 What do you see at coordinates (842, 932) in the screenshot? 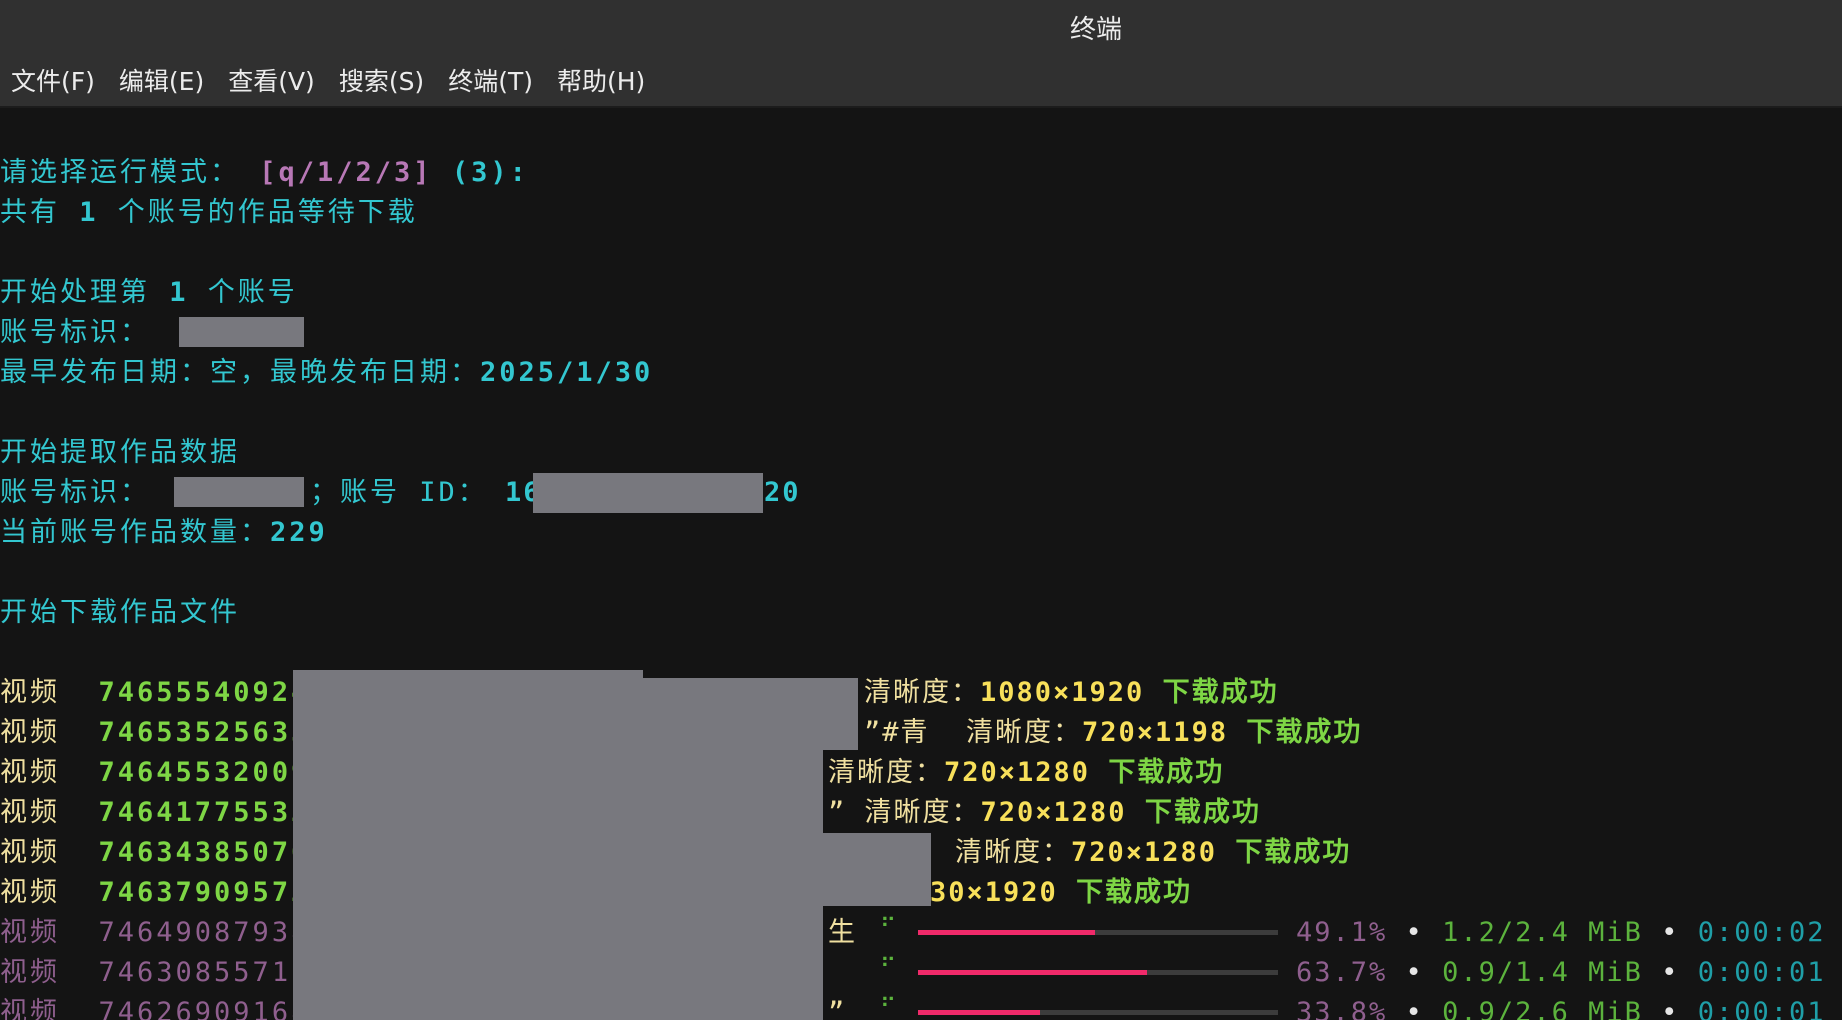
I see `progress-prefix: 生` at bounding box center [842, 932].